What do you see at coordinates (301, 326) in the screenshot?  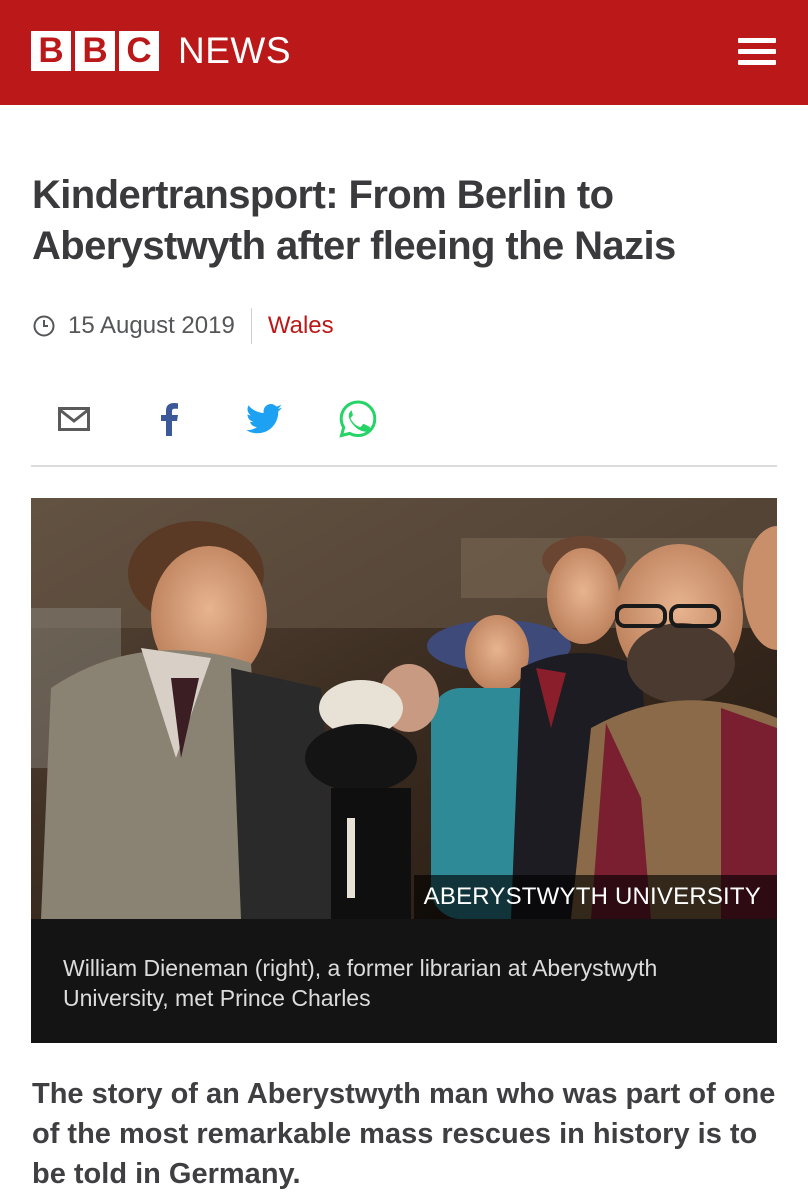 I see `section-link: Wales` at bounding box center [301, 326].